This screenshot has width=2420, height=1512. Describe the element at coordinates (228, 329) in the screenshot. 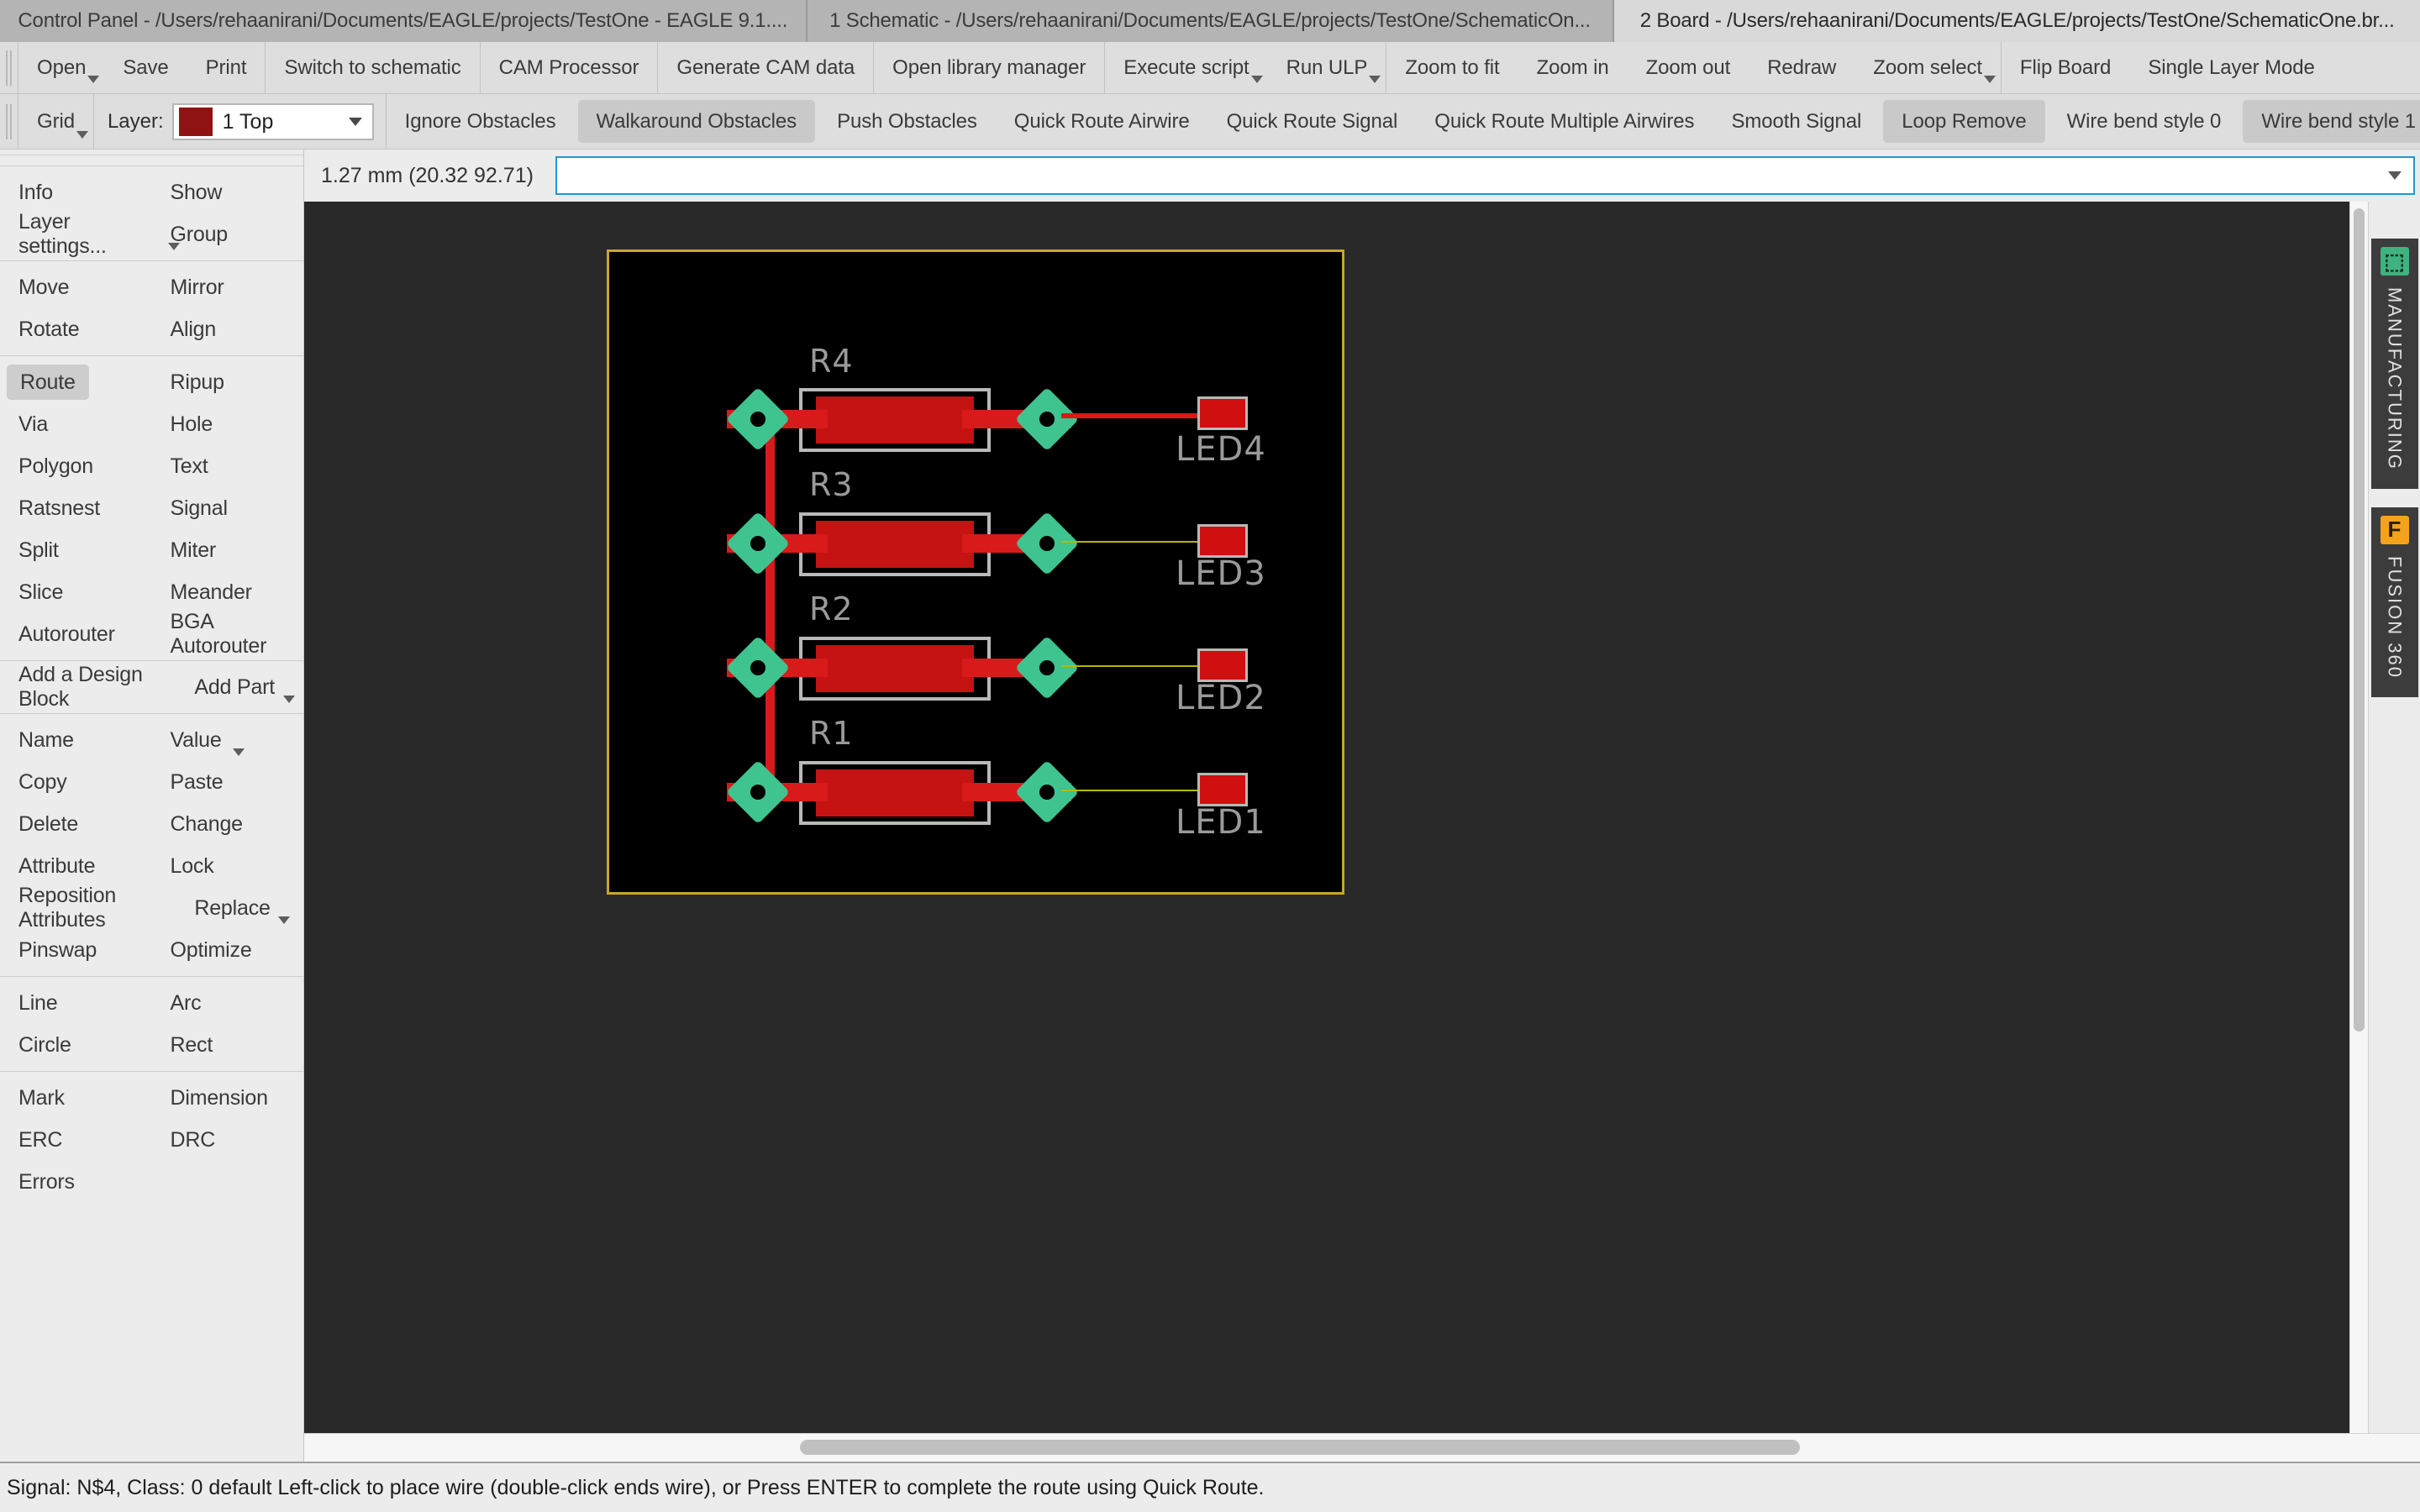

I see `sidebar-item-align: Align` at that location.